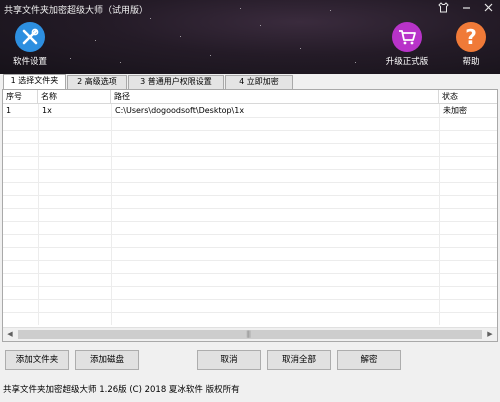 The width and height of the screenshot is (500, 402). Describe the element at coordinates (176, 82) in the screenshot. I see `tab-user-permissions: 3 普通用户权限设置` at that location.